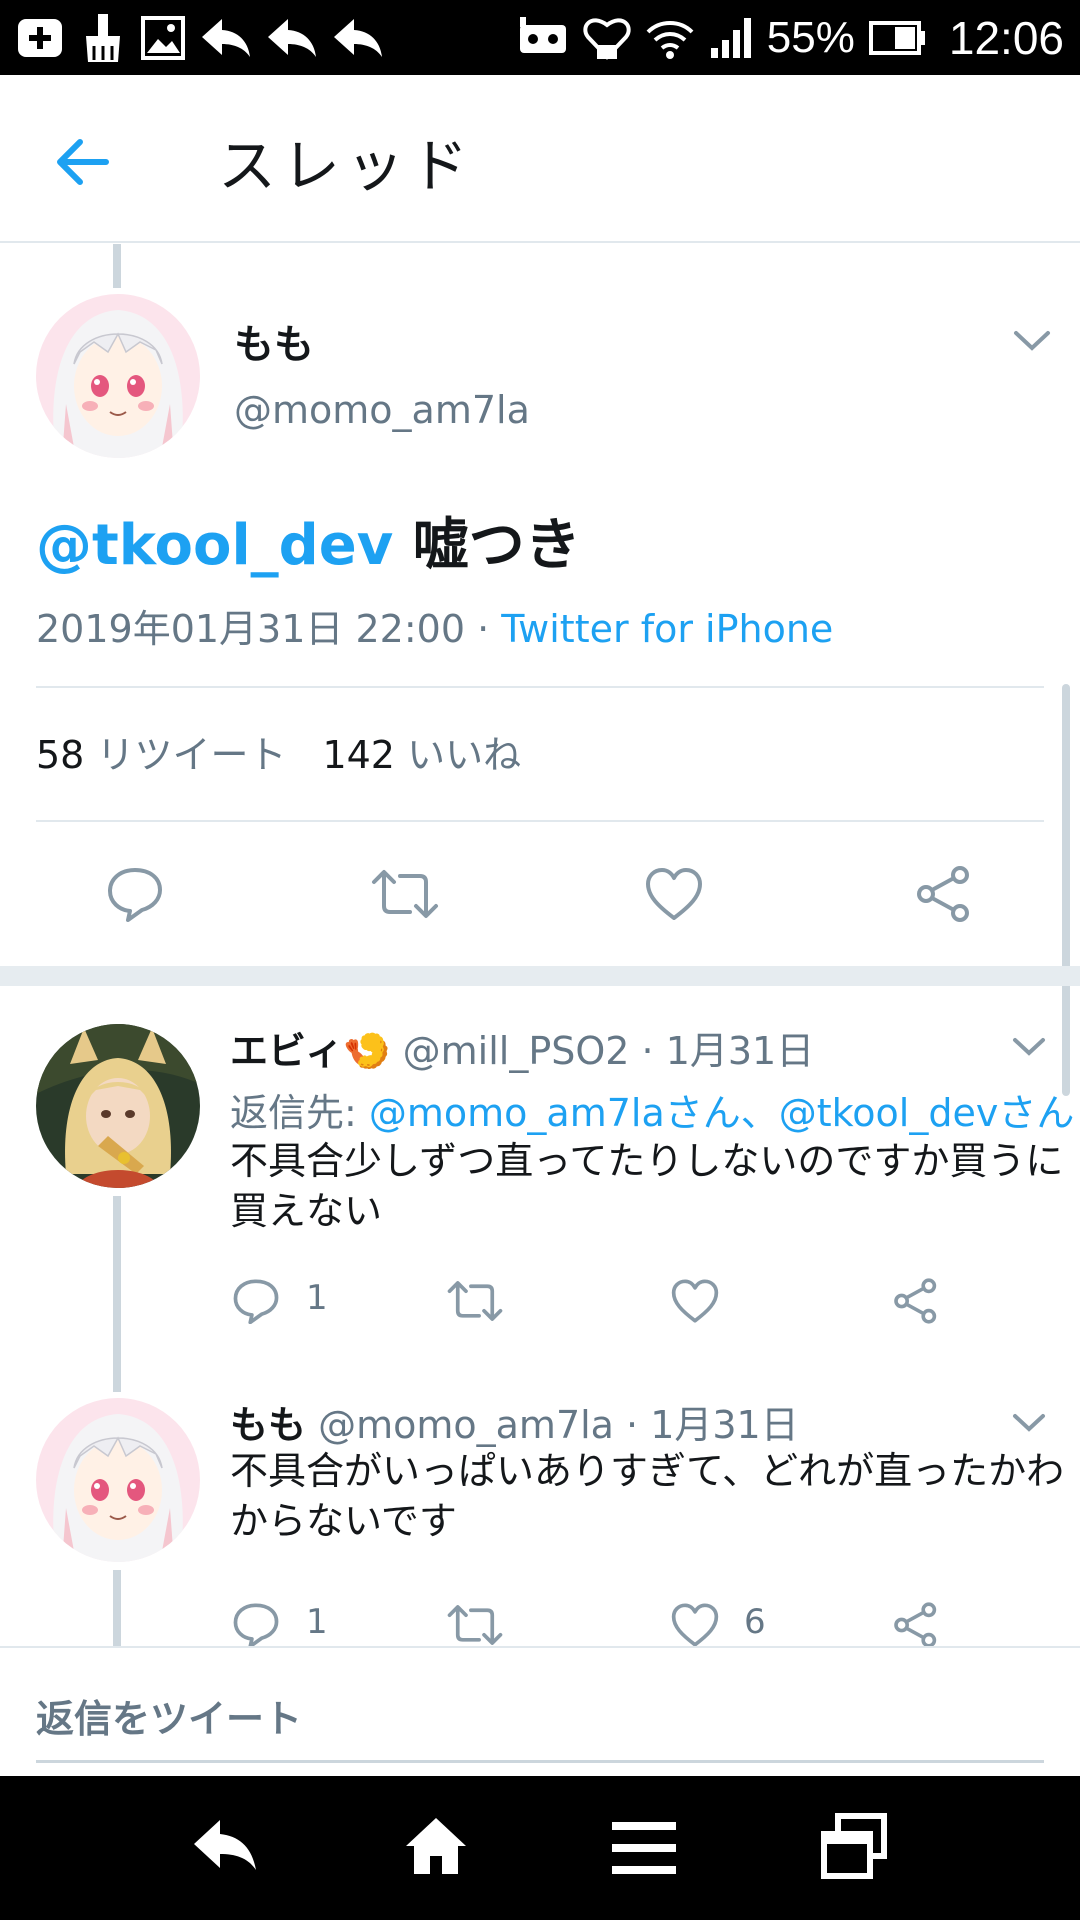 The width and height of the screenshot is (1080, 1920). Describe the element at coordinates (755, 1622) in the screenshot. I see `like-count: 6` at that location.